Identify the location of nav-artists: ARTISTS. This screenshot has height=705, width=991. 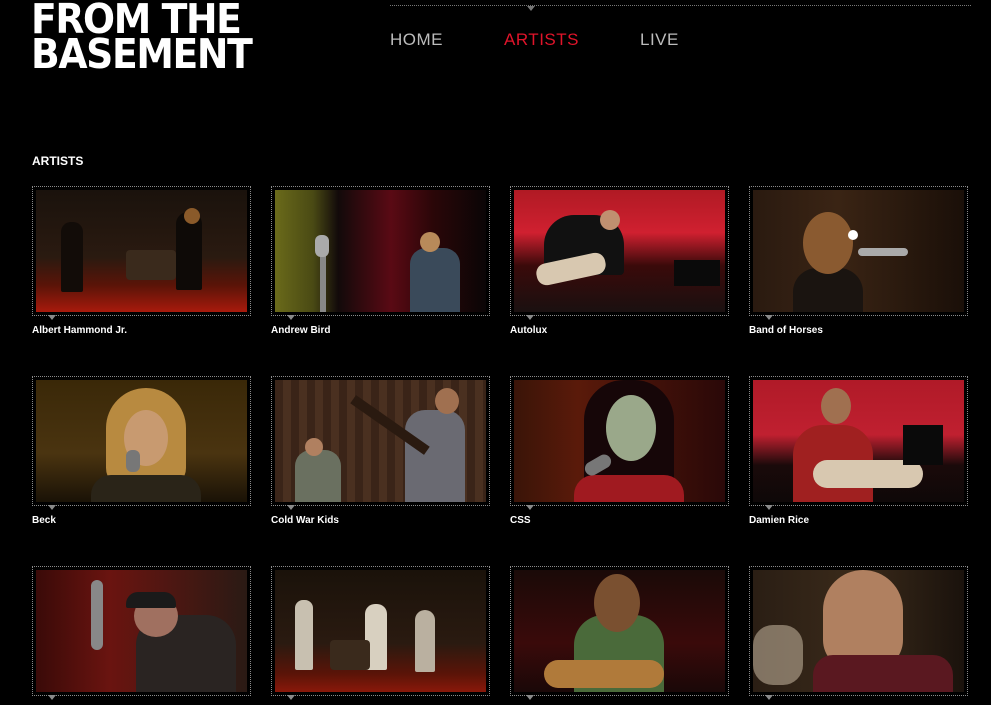
(541, 40).